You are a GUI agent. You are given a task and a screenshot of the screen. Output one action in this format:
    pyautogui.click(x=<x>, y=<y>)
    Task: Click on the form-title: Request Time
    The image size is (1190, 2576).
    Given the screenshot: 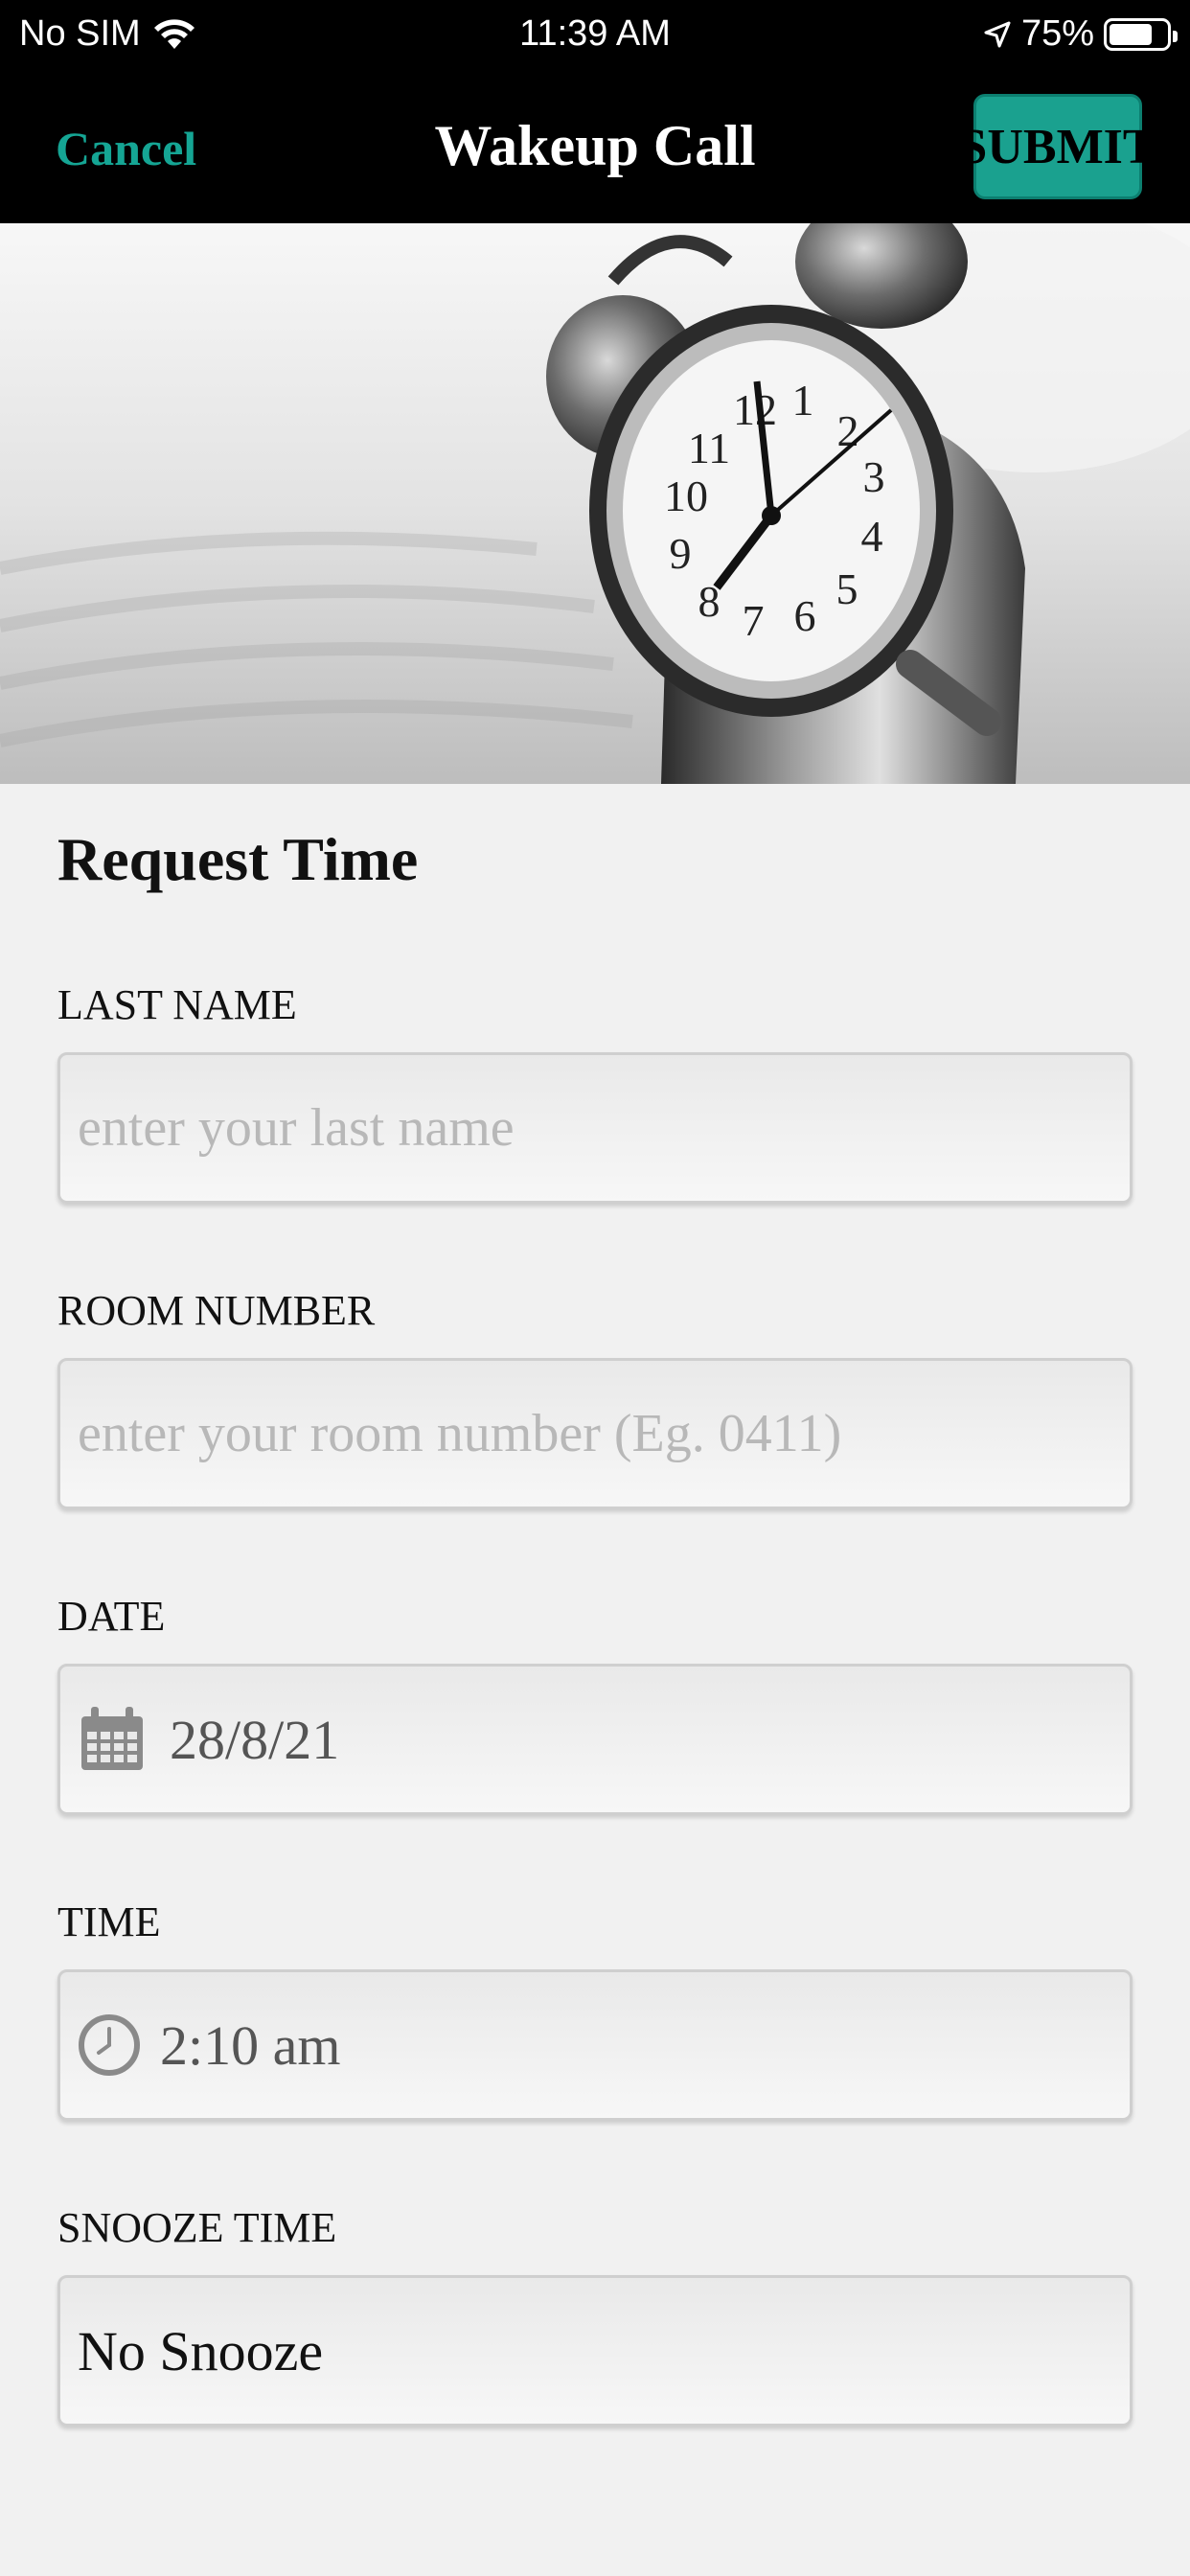 What is the action you would take?
    pyautogui.click(x=238, y=859)
    